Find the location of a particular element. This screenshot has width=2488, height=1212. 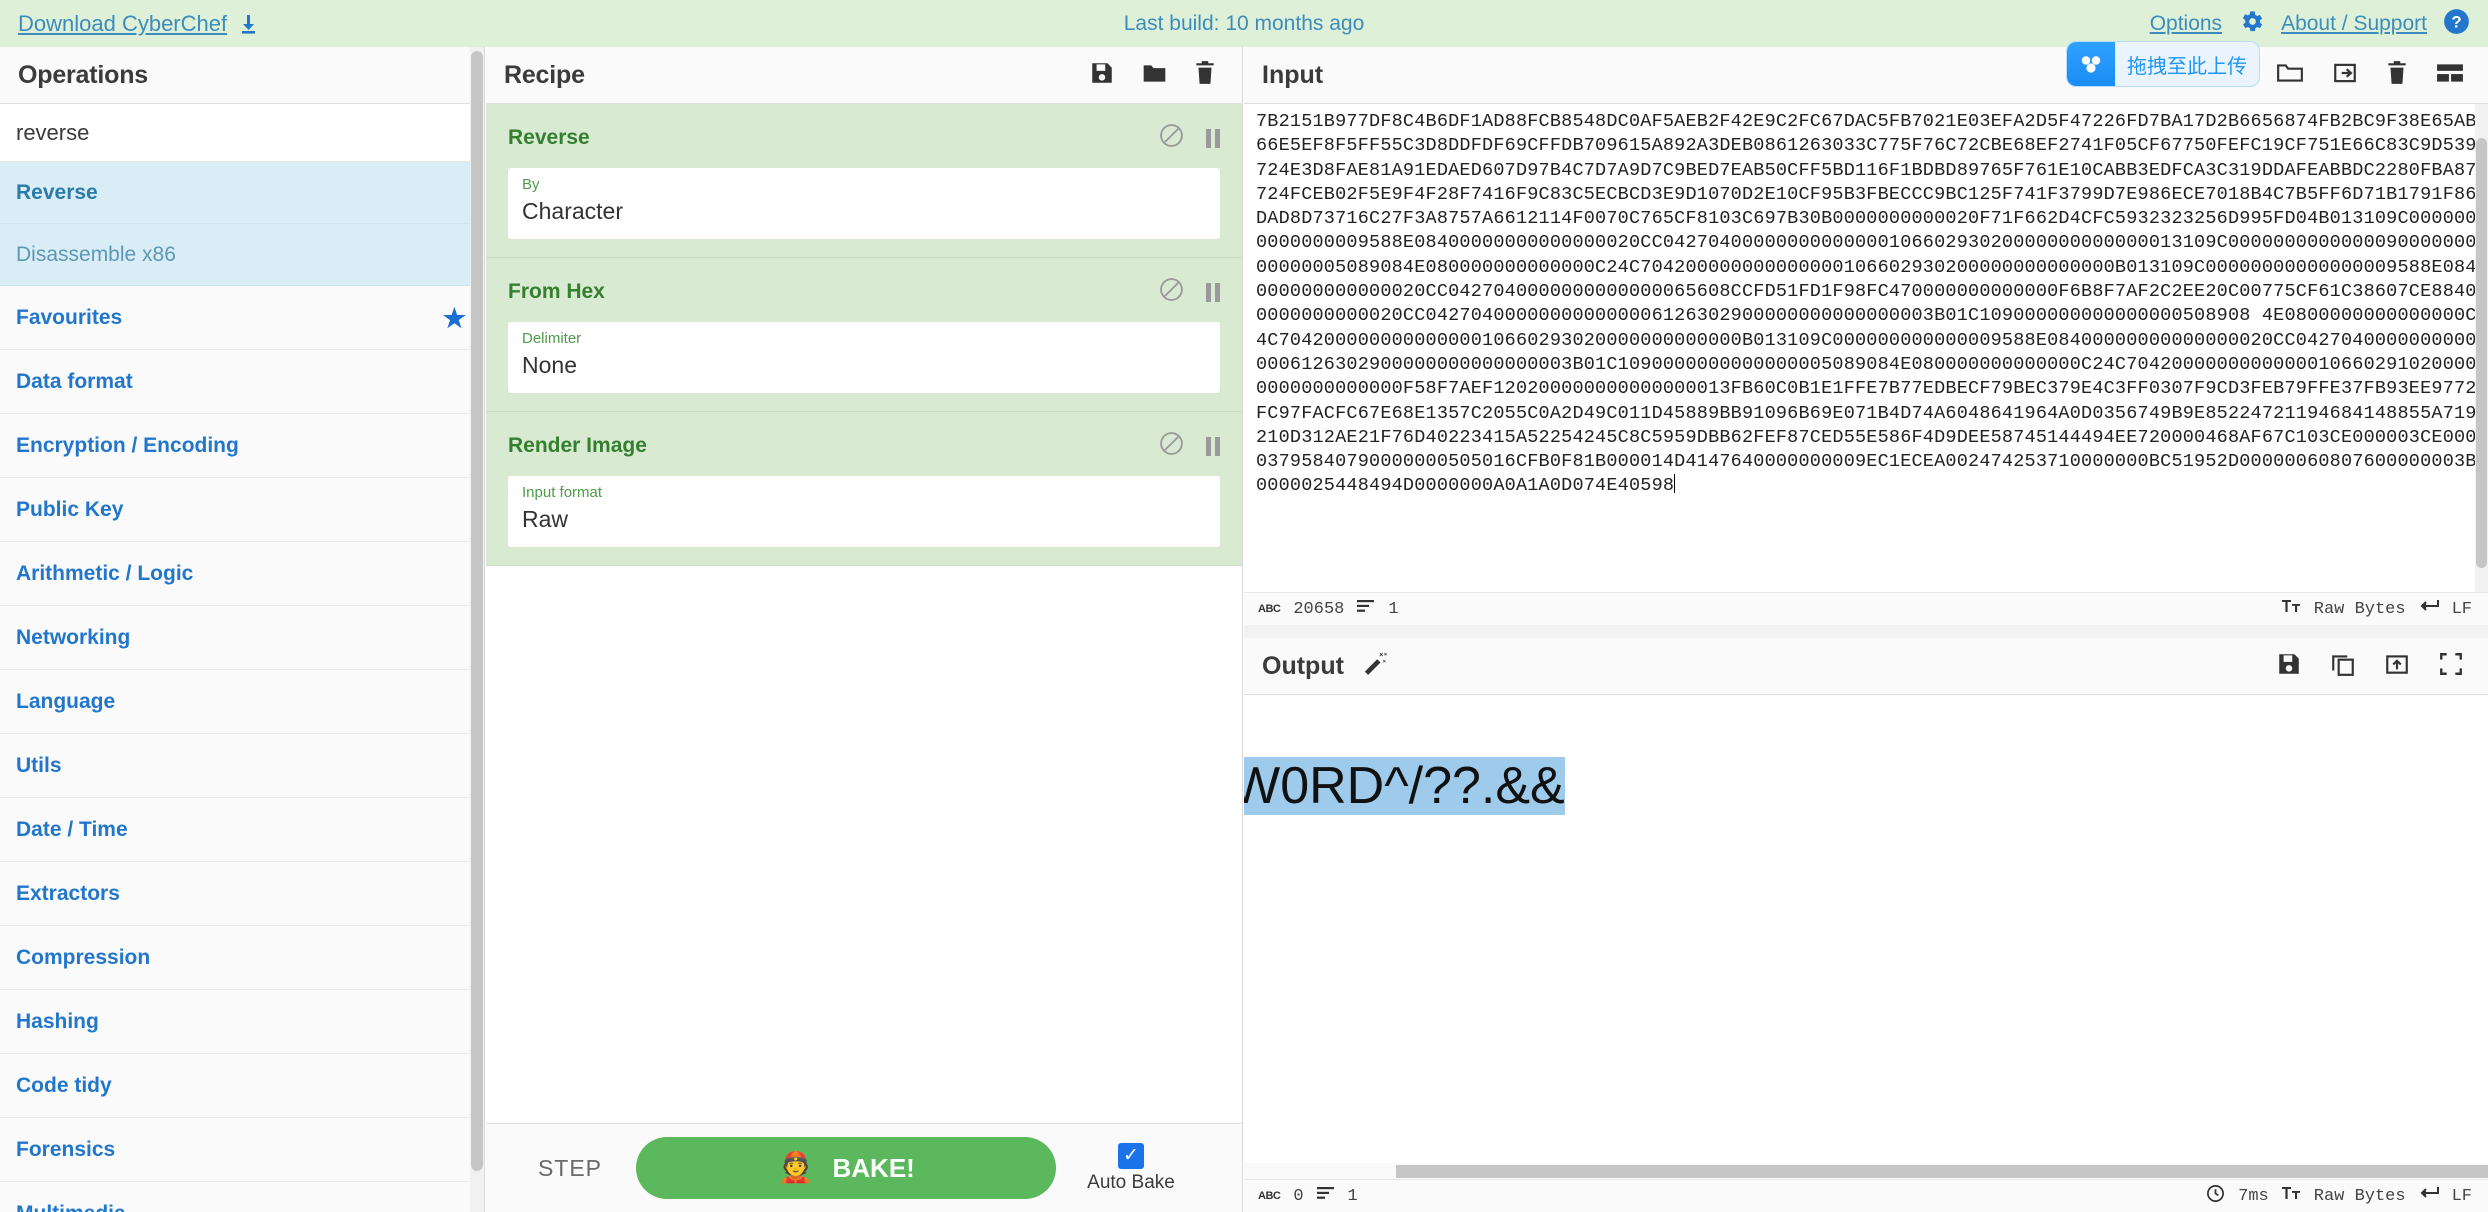

auto-bake-toggle: ✓ Auto Bake is located at coordinates (1131, 1168).